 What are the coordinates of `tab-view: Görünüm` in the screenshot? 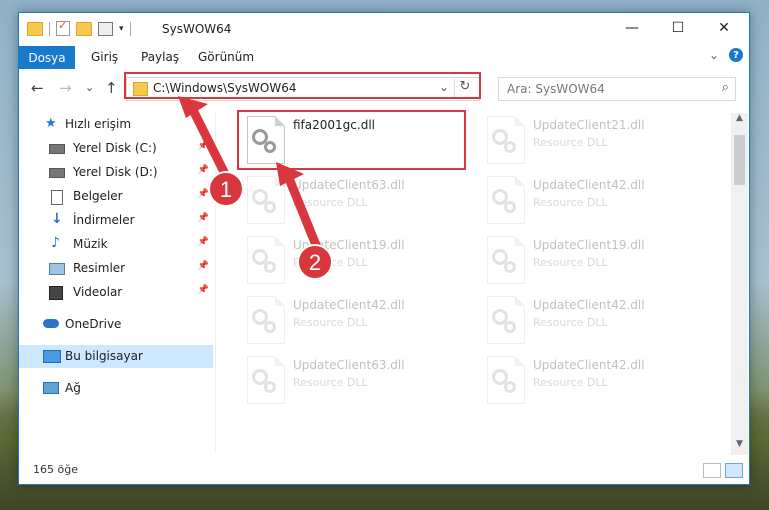 It's located at (226, 57).